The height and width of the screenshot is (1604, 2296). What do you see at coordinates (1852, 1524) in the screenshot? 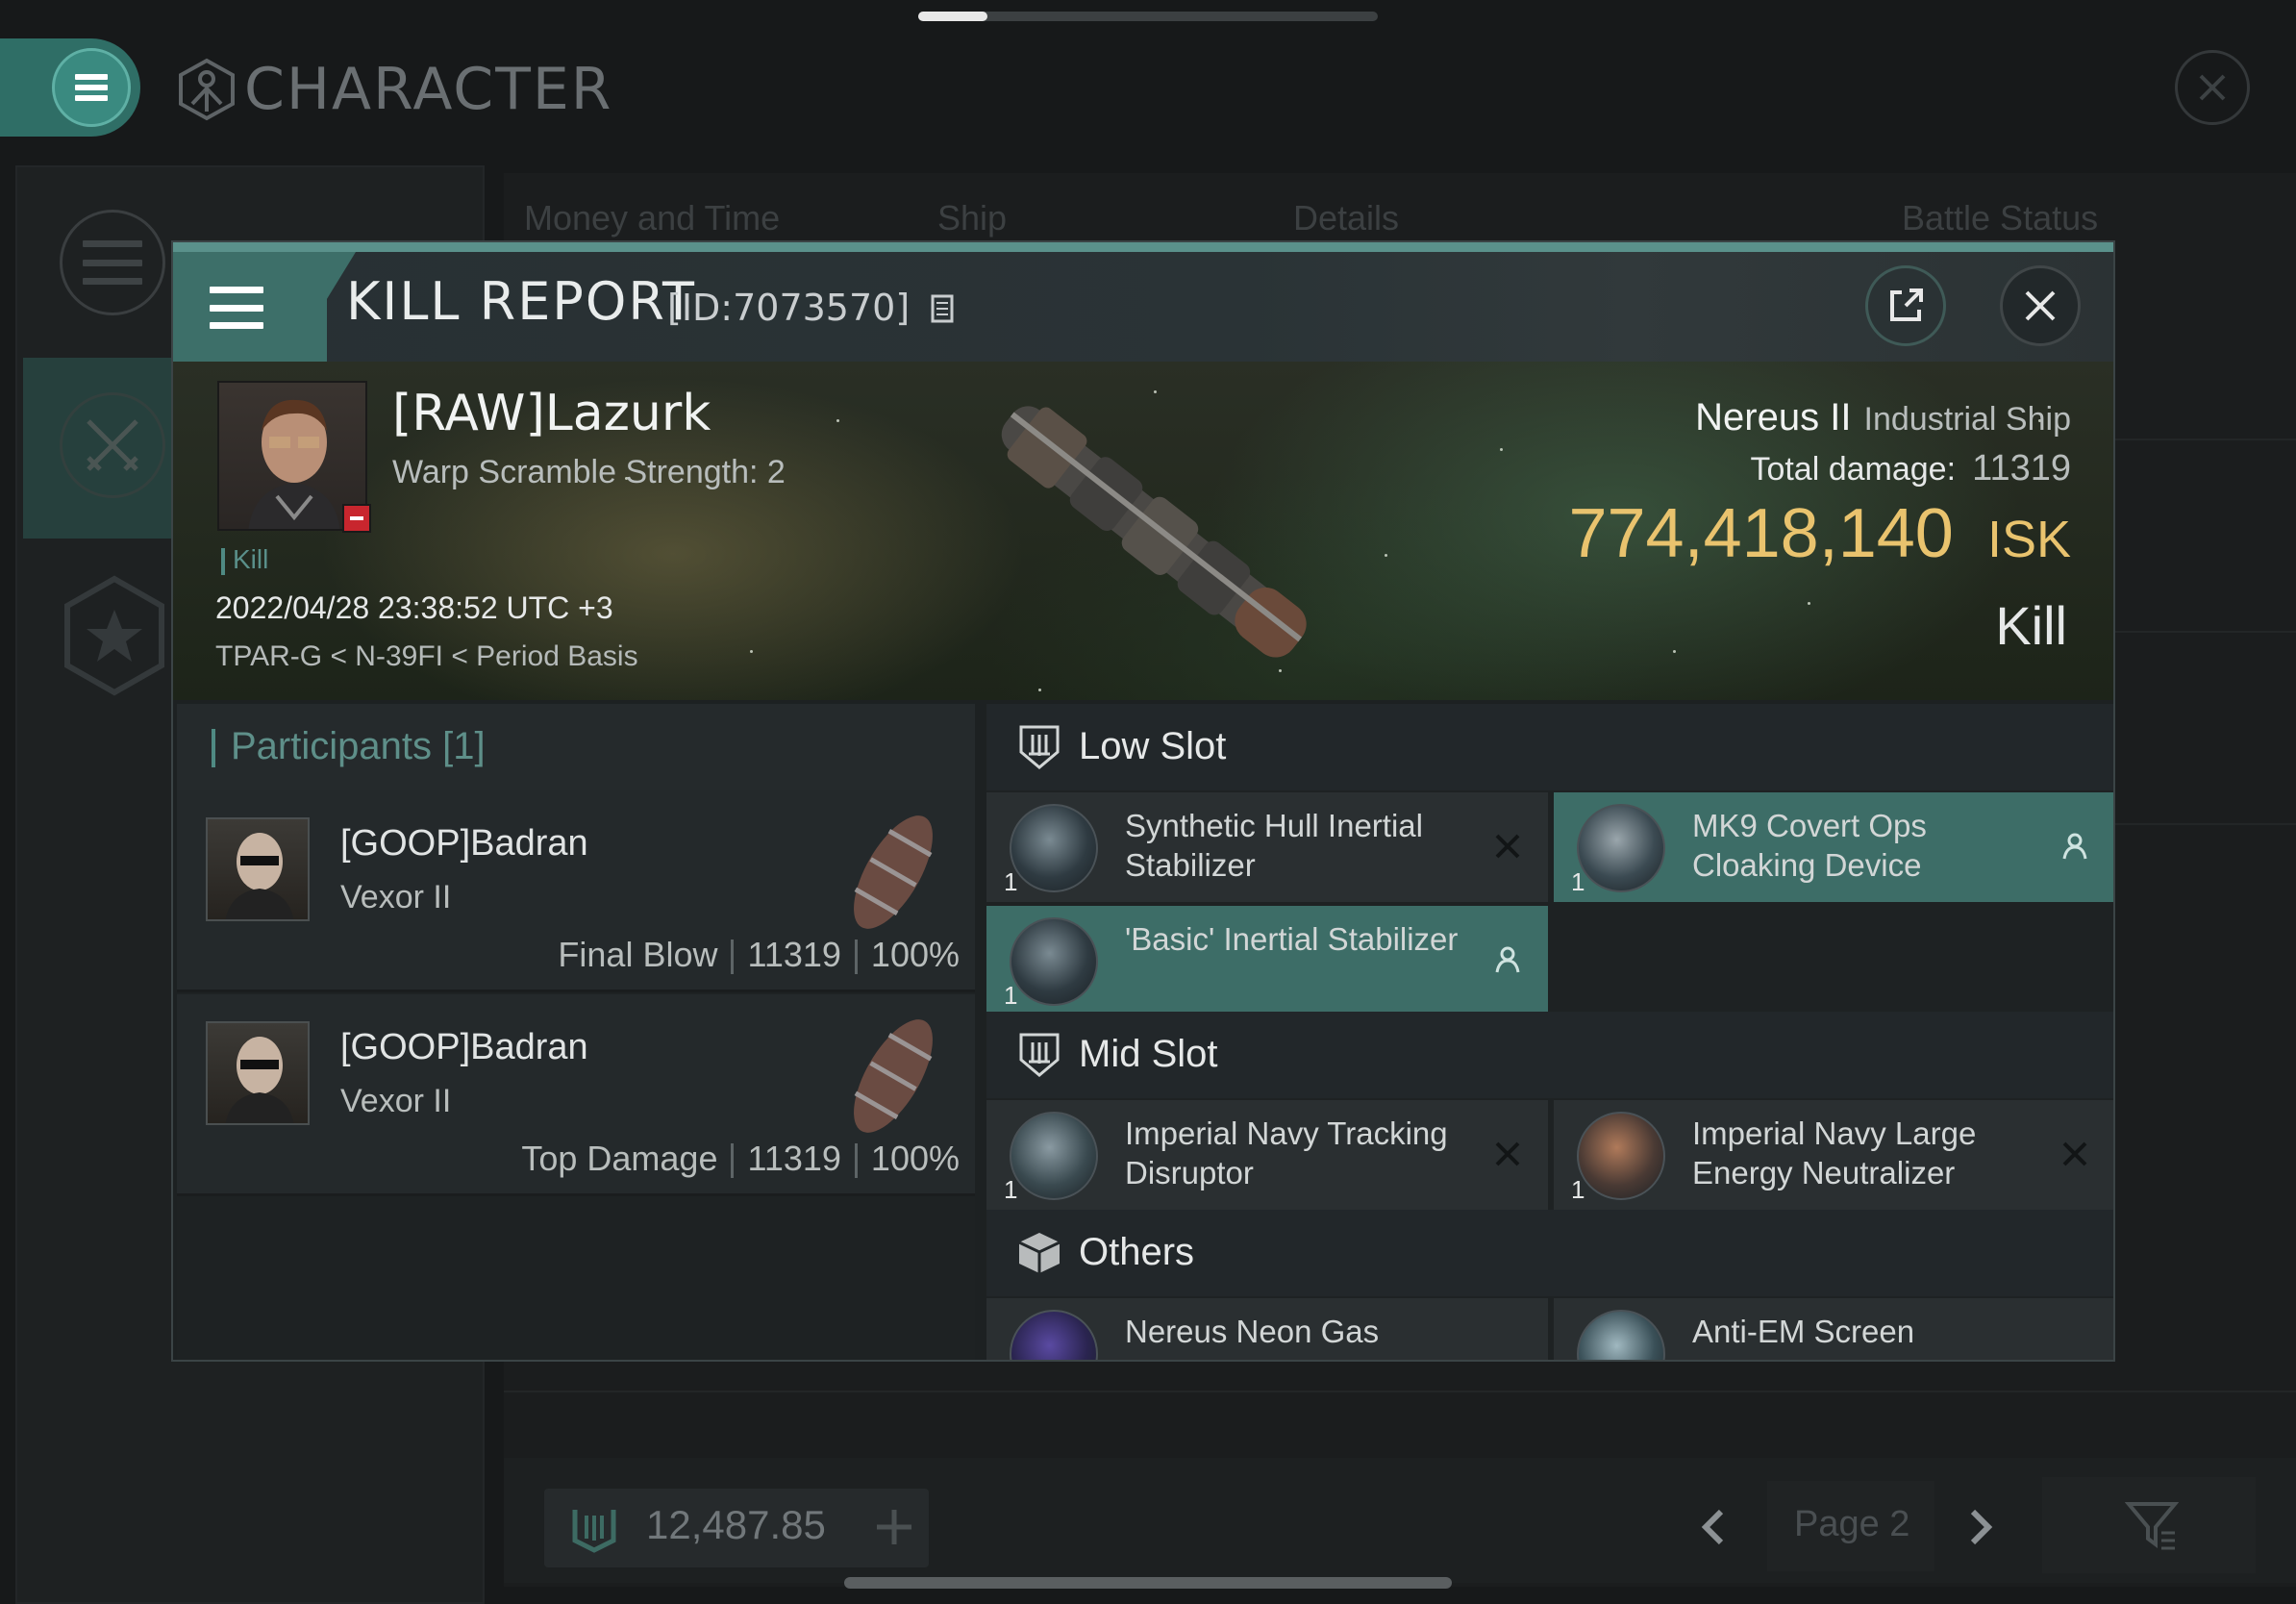
I see `page-label: Page 2` at bounding box center [1852, 1524].